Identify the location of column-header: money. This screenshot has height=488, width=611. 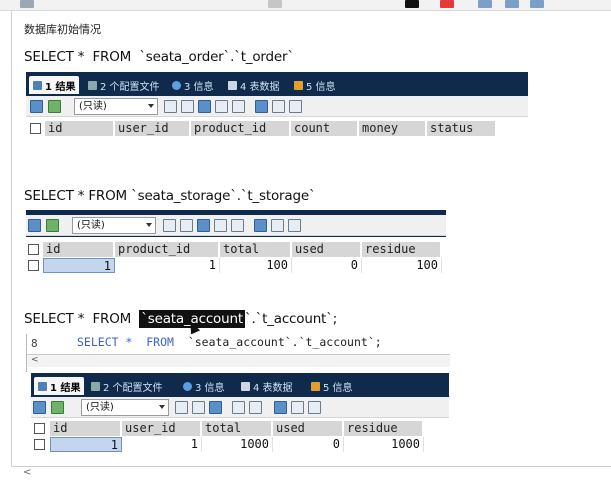
(393, 128).